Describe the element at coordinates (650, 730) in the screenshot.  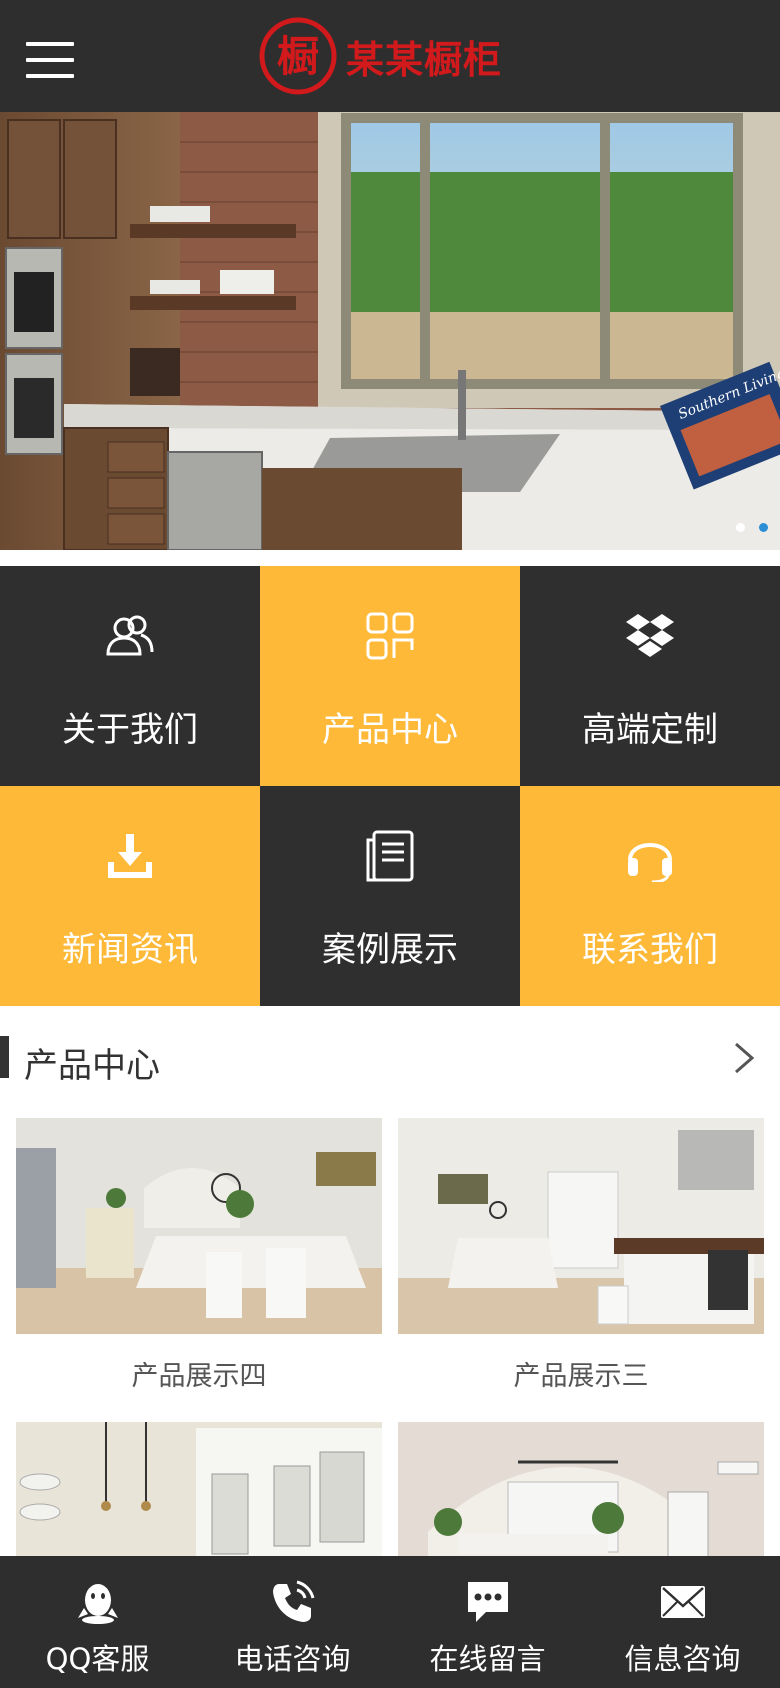
I see `nav-label: 高端定制` at that location.